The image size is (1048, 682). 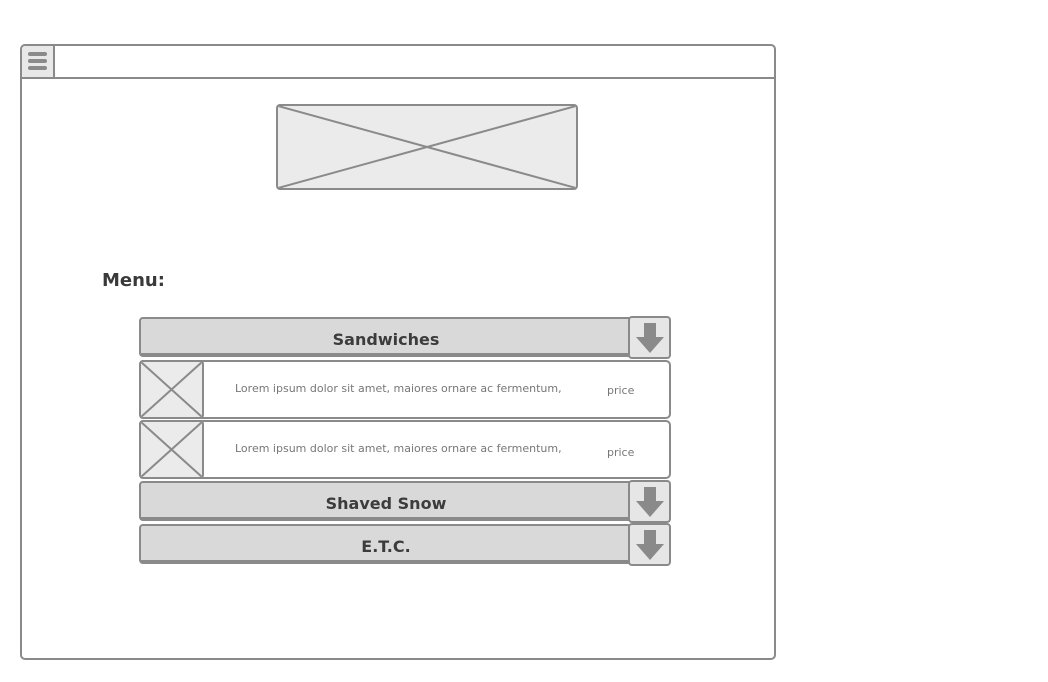 I want to click on category-shaved-snow: Shaved Snow, so click(x=405, y=501).